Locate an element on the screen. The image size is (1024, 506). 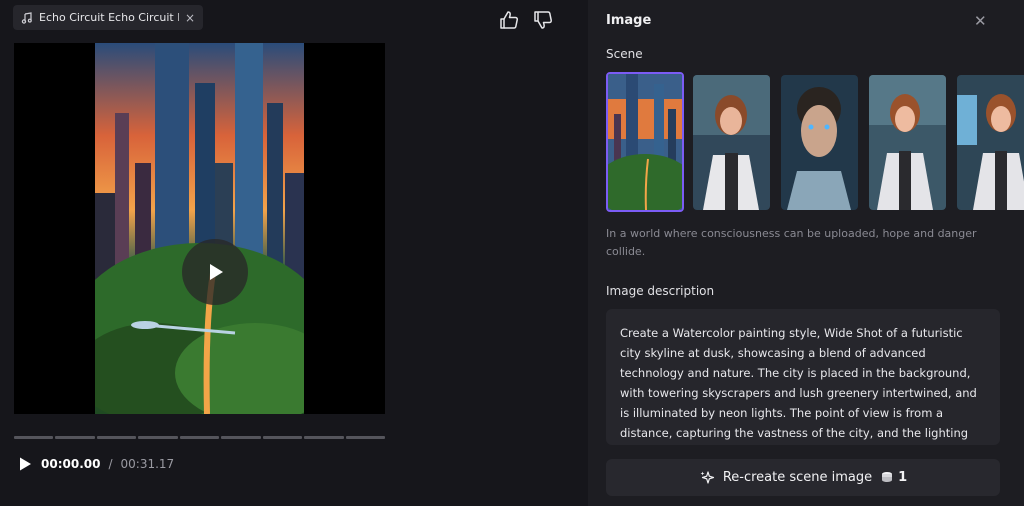
scene-thumbnails is located at coordinates (815, 142).